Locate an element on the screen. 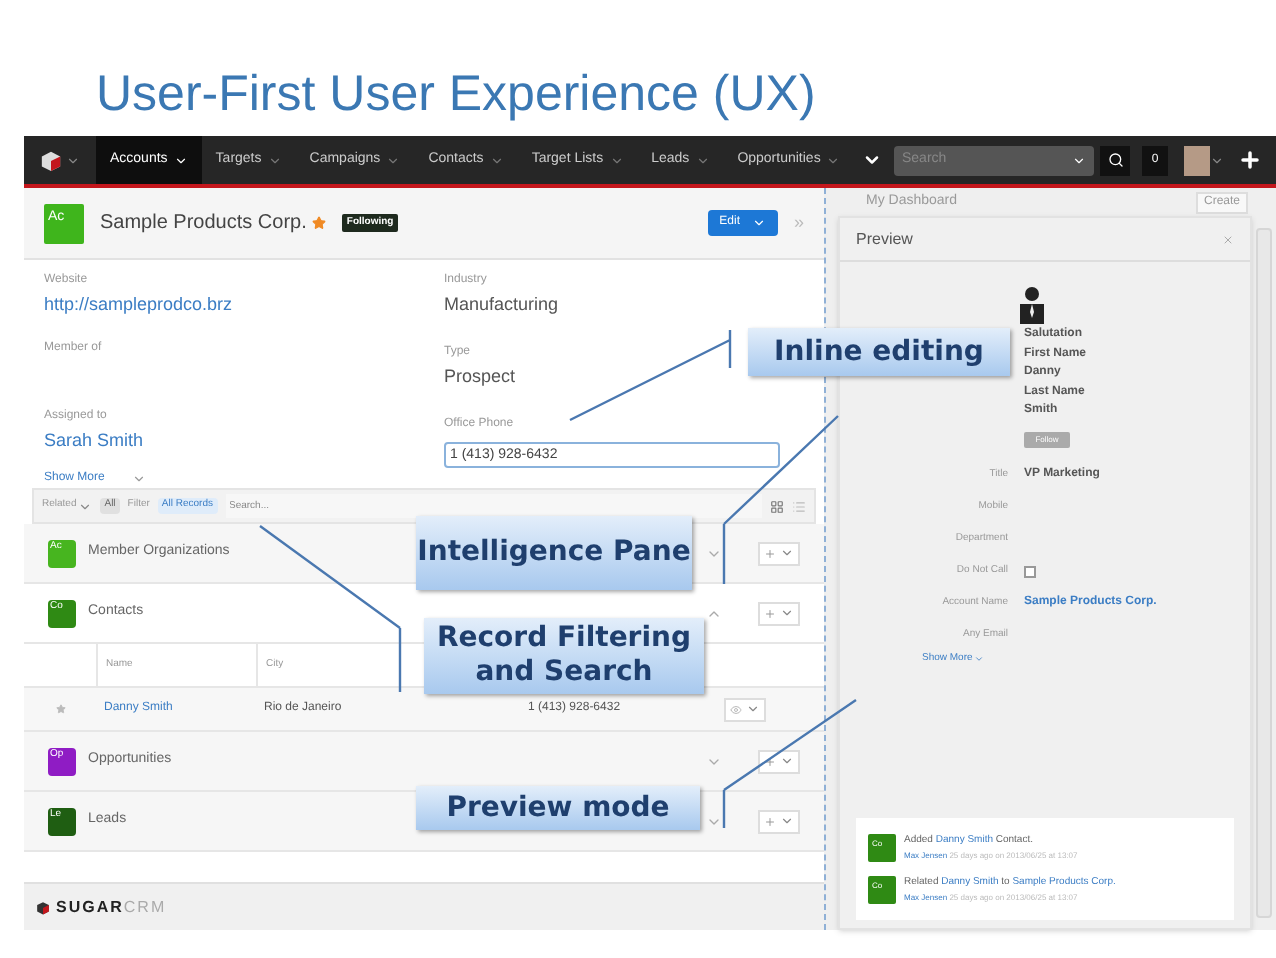 This screenshot has height=958, width=1276. callout-tooltip: Intelligence Pane is located at coordinates (554, 553).